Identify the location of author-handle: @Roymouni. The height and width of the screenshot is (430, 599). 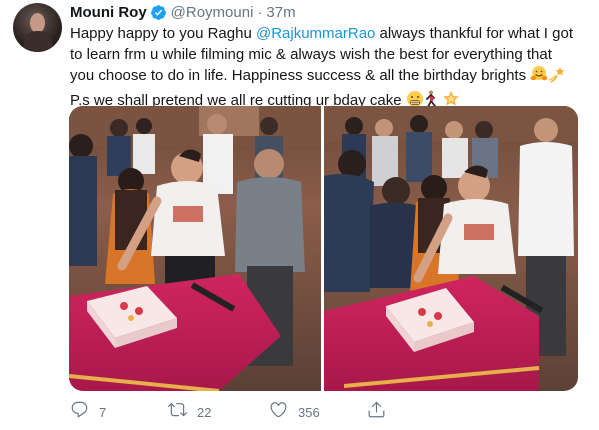
(212, 12).